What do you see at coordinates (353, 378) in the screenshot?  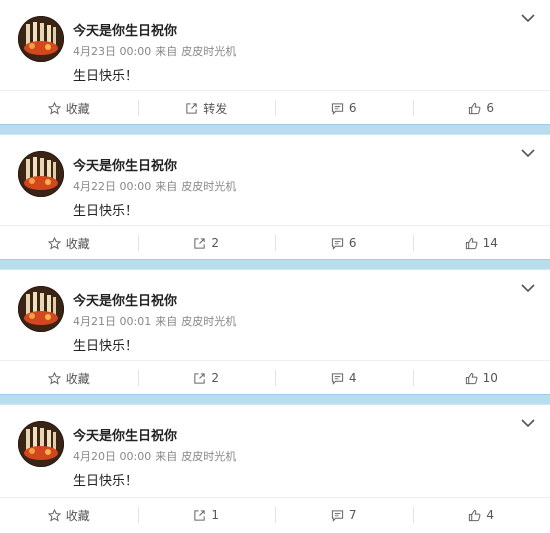 I see `comment-count: 4` at bounding box center [353, 378].